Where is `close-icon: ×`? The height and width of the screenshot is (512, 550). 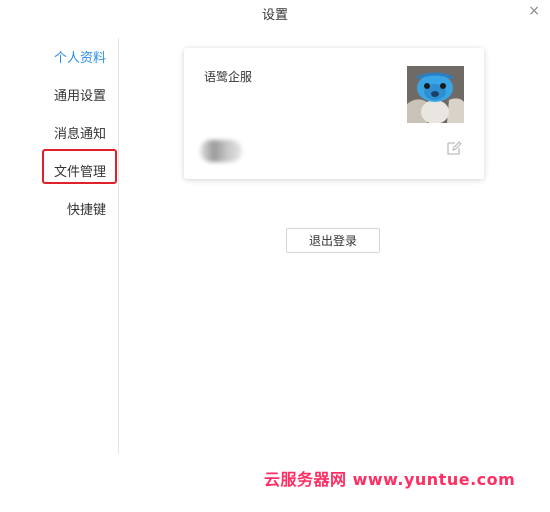
close-icon: × is located at coordinates (534, 11).